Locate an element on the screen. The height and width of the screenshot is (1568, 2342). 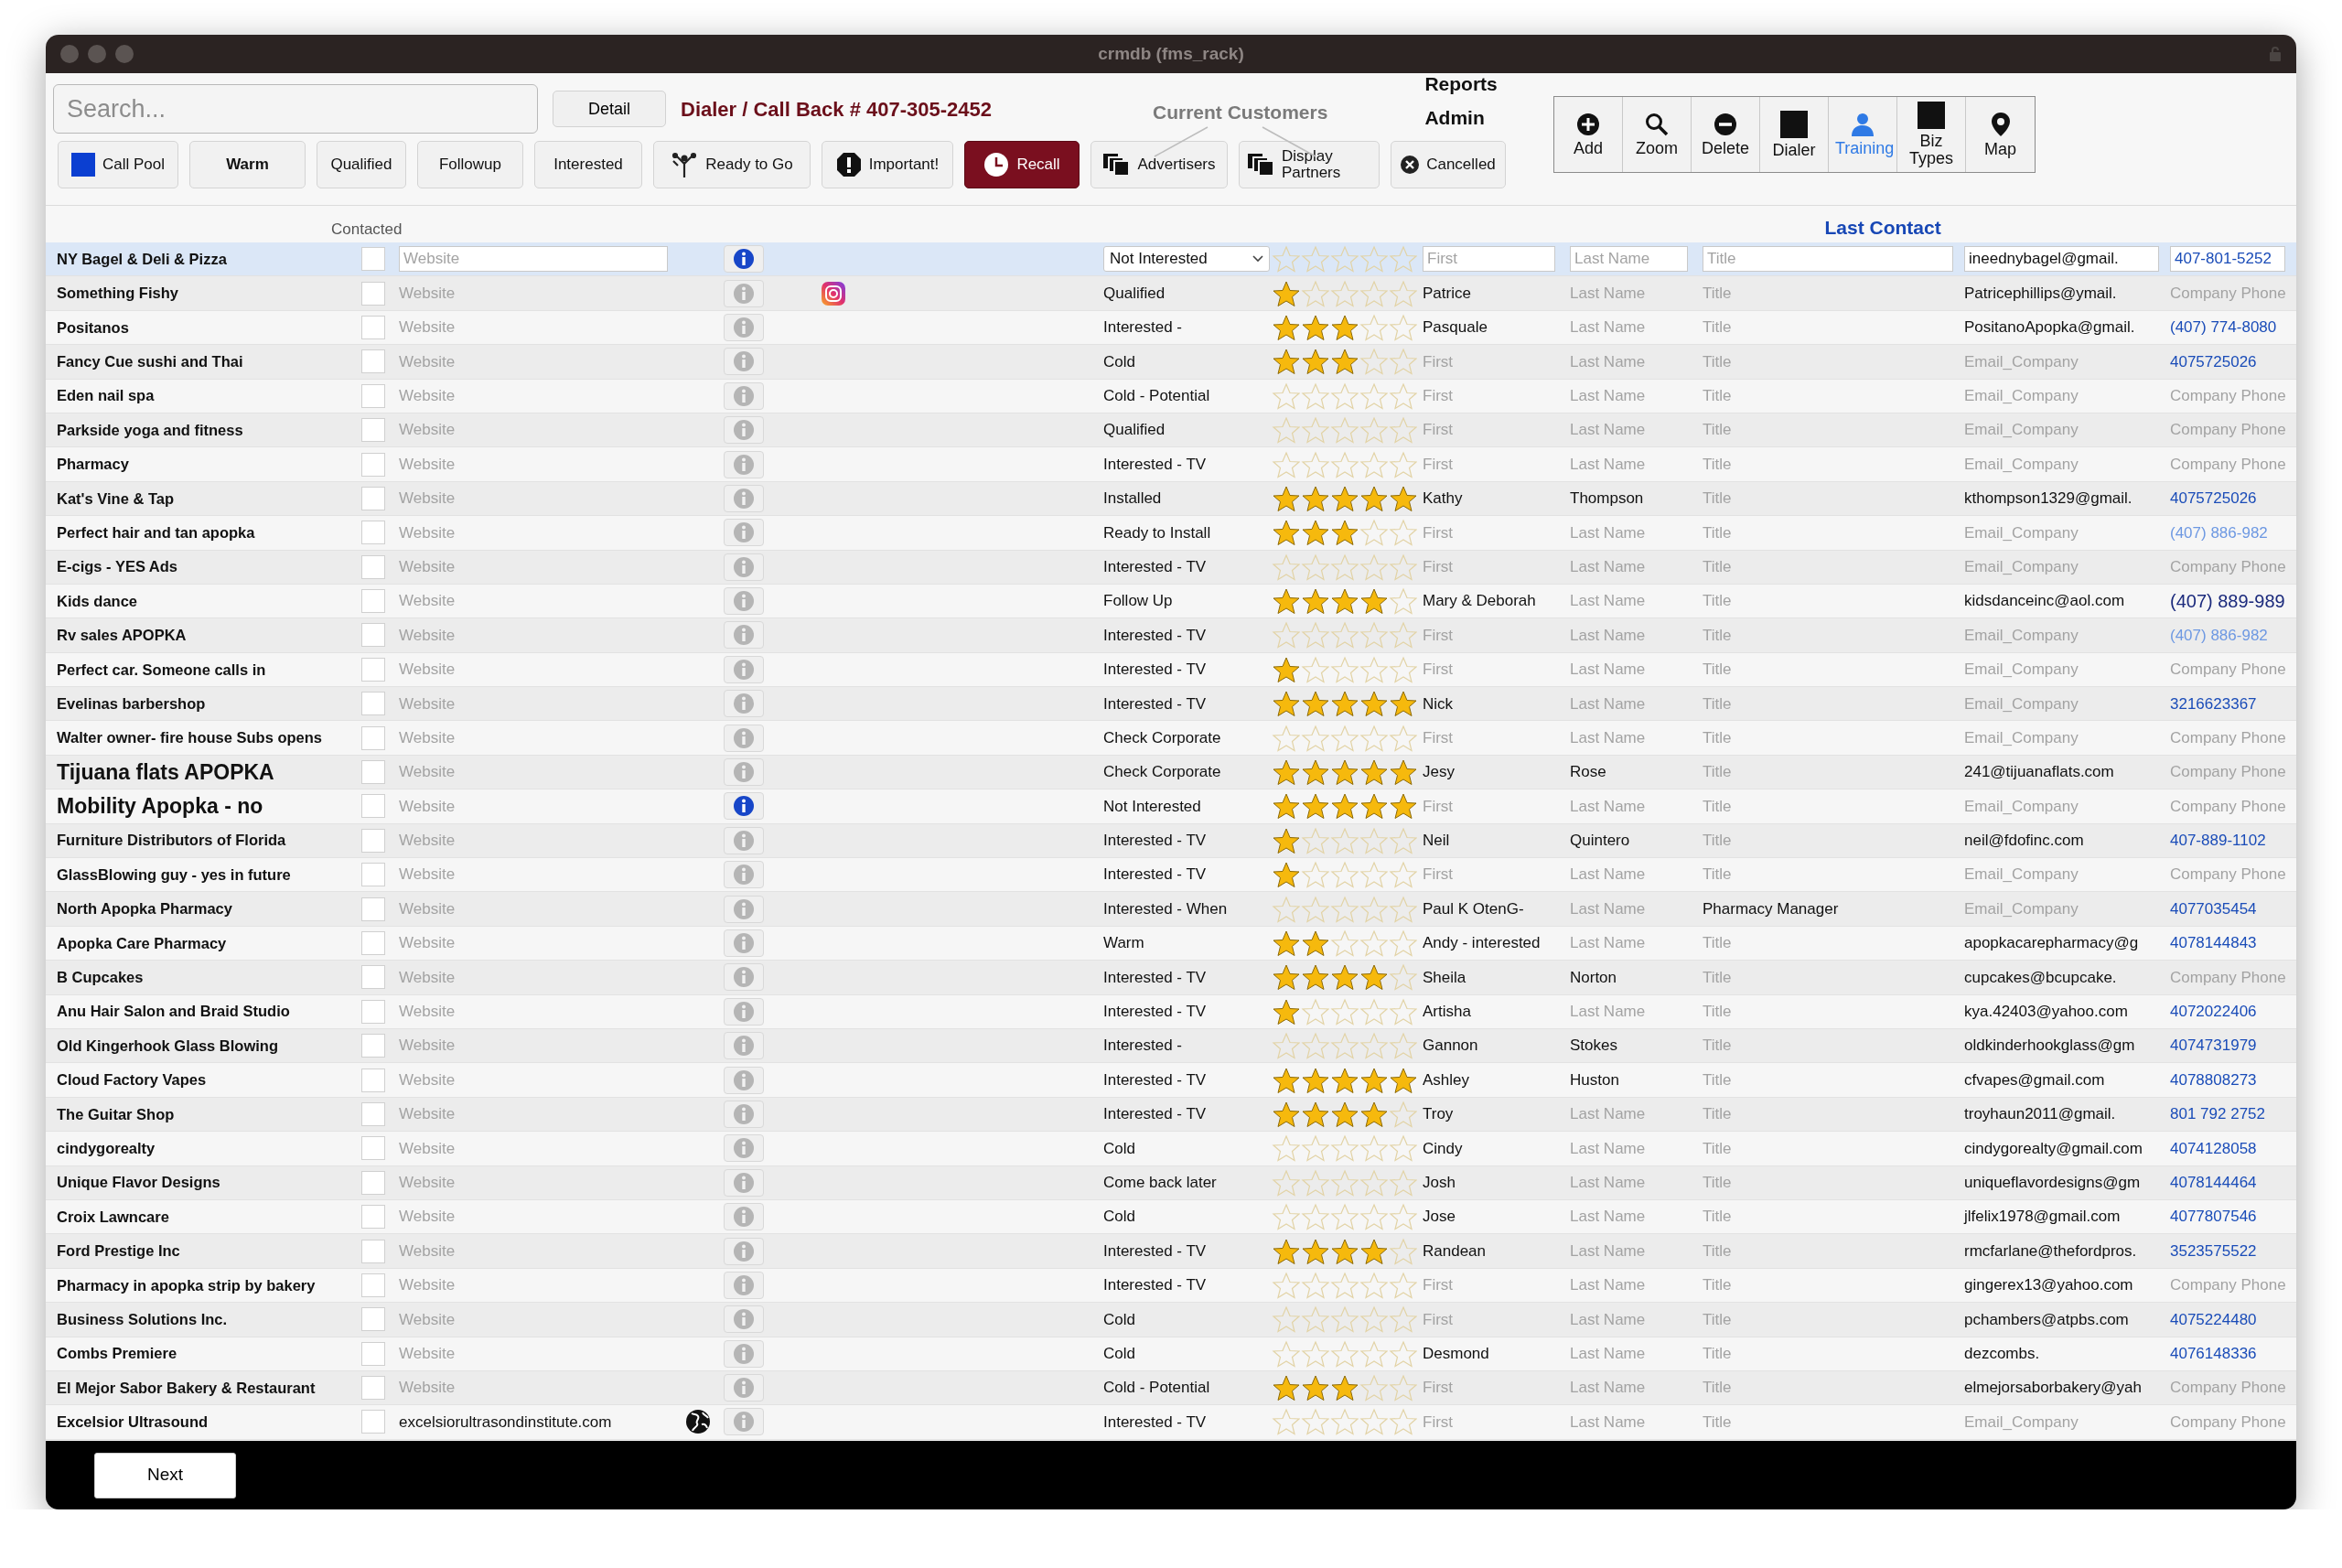
record-row: Old Kingerhook Glass Blowing Website Interested - Gannon Stokes Title oldkinderhookglass@gm 4074731979 is located at coordinates (1171, 1046).